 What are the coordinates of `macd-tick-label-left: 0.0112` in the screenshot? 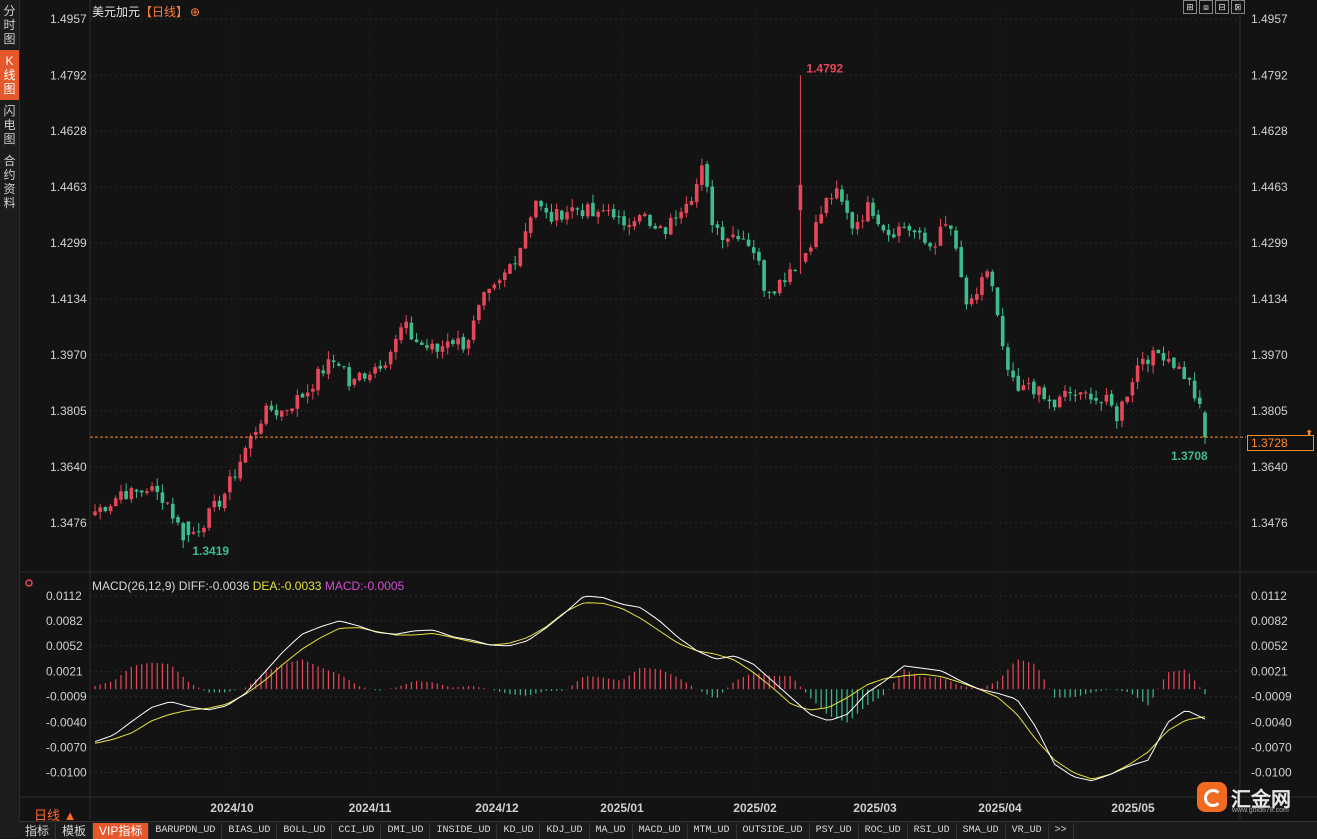 It's located at (64, 596).